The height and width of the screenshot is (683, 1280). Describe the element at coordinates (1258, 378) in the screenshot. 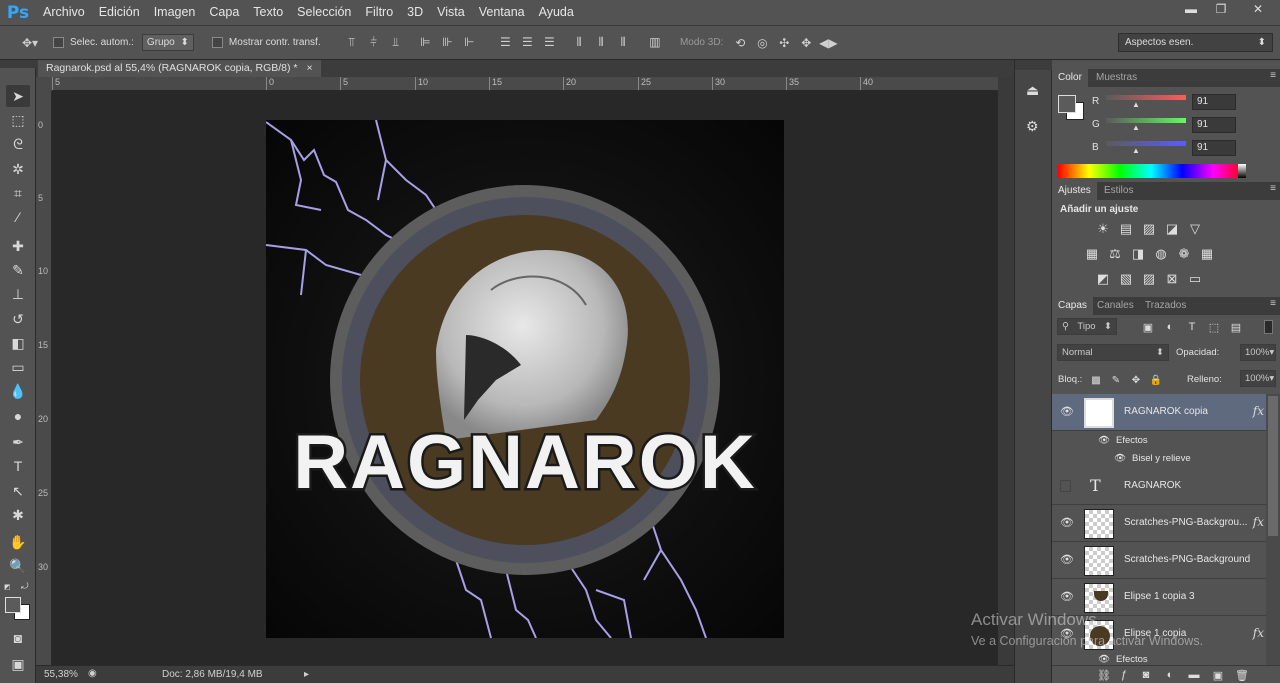

I see `fill-field: 100% ▾` at that location.